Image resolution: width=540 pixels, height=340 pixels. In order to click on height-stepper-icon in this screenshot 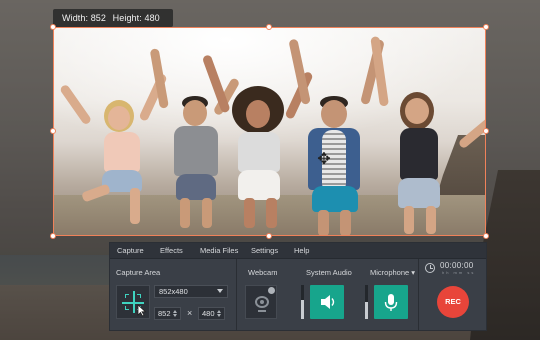, I will do `click(219, 313)`.